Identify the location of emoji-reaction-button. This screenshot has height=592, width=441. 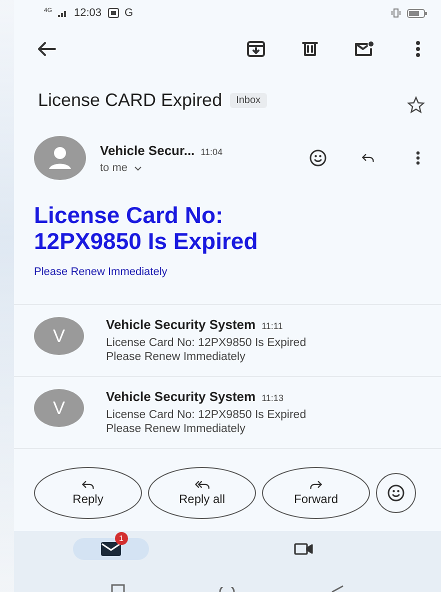
(318, 158).